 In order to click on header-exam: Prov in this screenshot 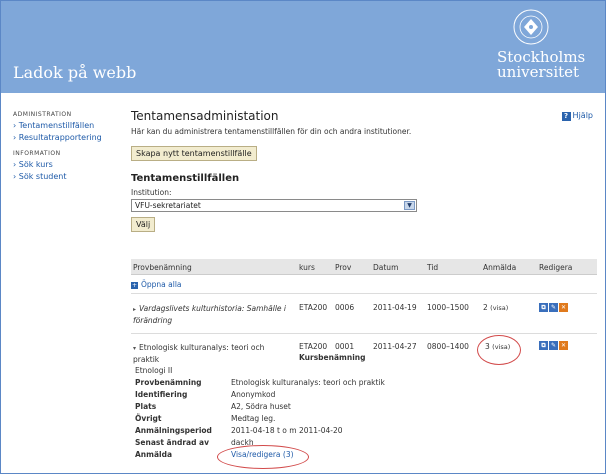, I will do `click(343, 267)`.